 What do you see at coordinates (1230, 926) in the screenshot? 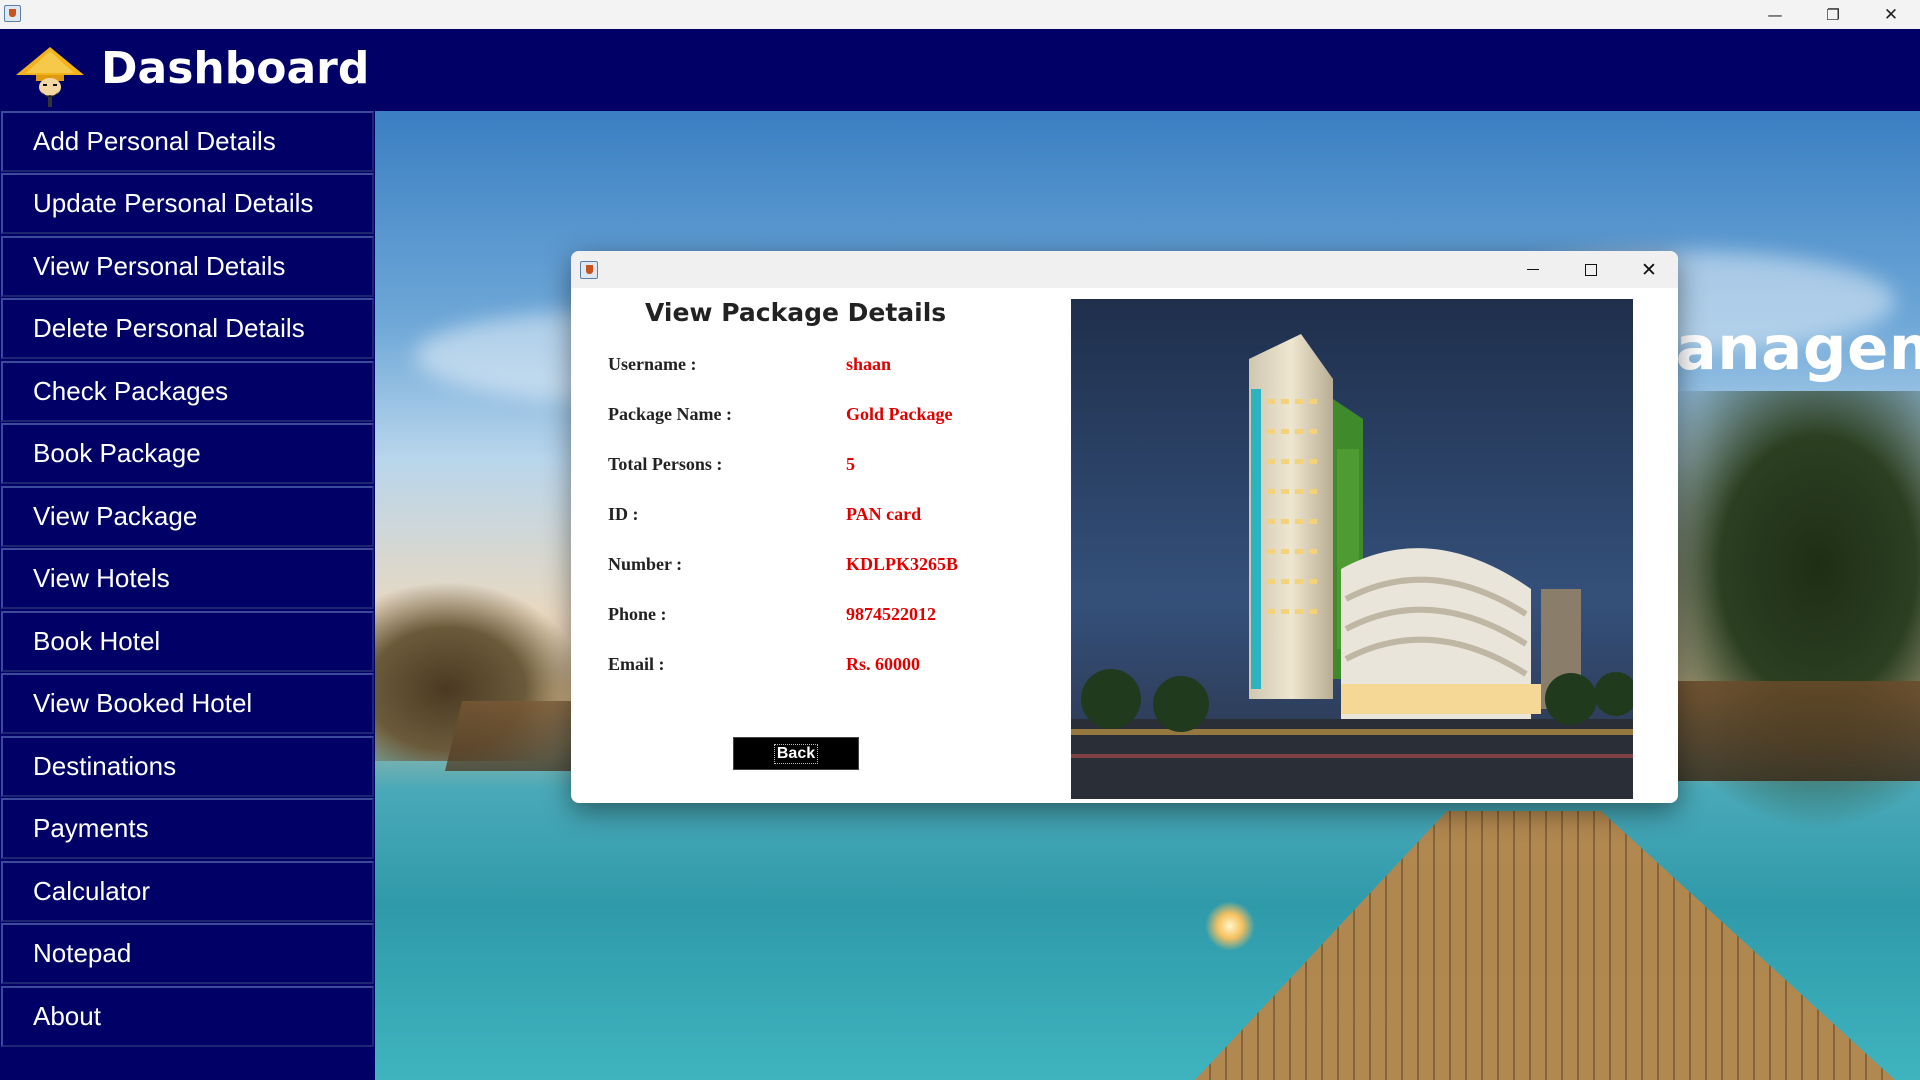
I see `pier-lamp-glow` at bounding box center [1230, 926].